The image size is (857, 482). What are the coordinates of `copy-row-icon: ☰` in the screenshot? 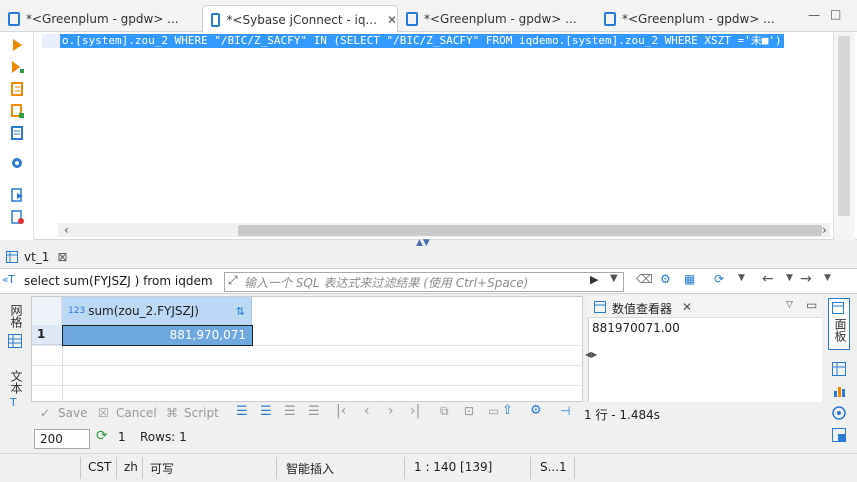 It's located at (290, 411).